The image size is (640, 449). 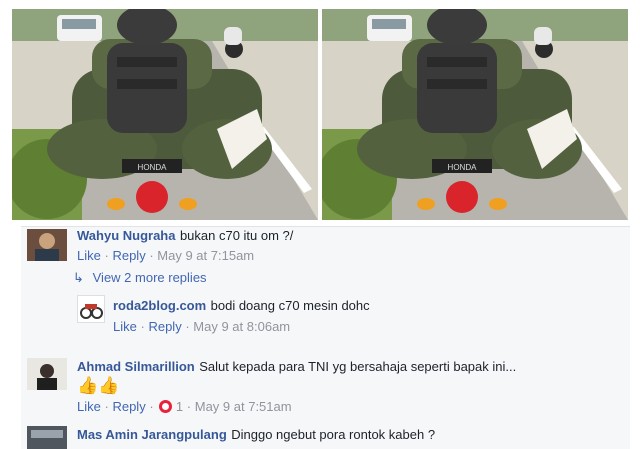 I want to click on comment-actions: Like · Reply · 1 · May 9 at 7:51am, so click(x=184, y=407).